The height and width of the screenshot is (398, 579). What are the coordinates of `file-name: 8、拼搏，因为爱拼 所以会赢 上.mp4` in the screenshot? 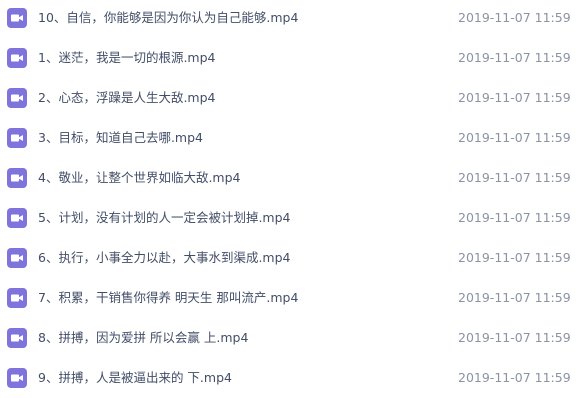 It's located at (143, 338).